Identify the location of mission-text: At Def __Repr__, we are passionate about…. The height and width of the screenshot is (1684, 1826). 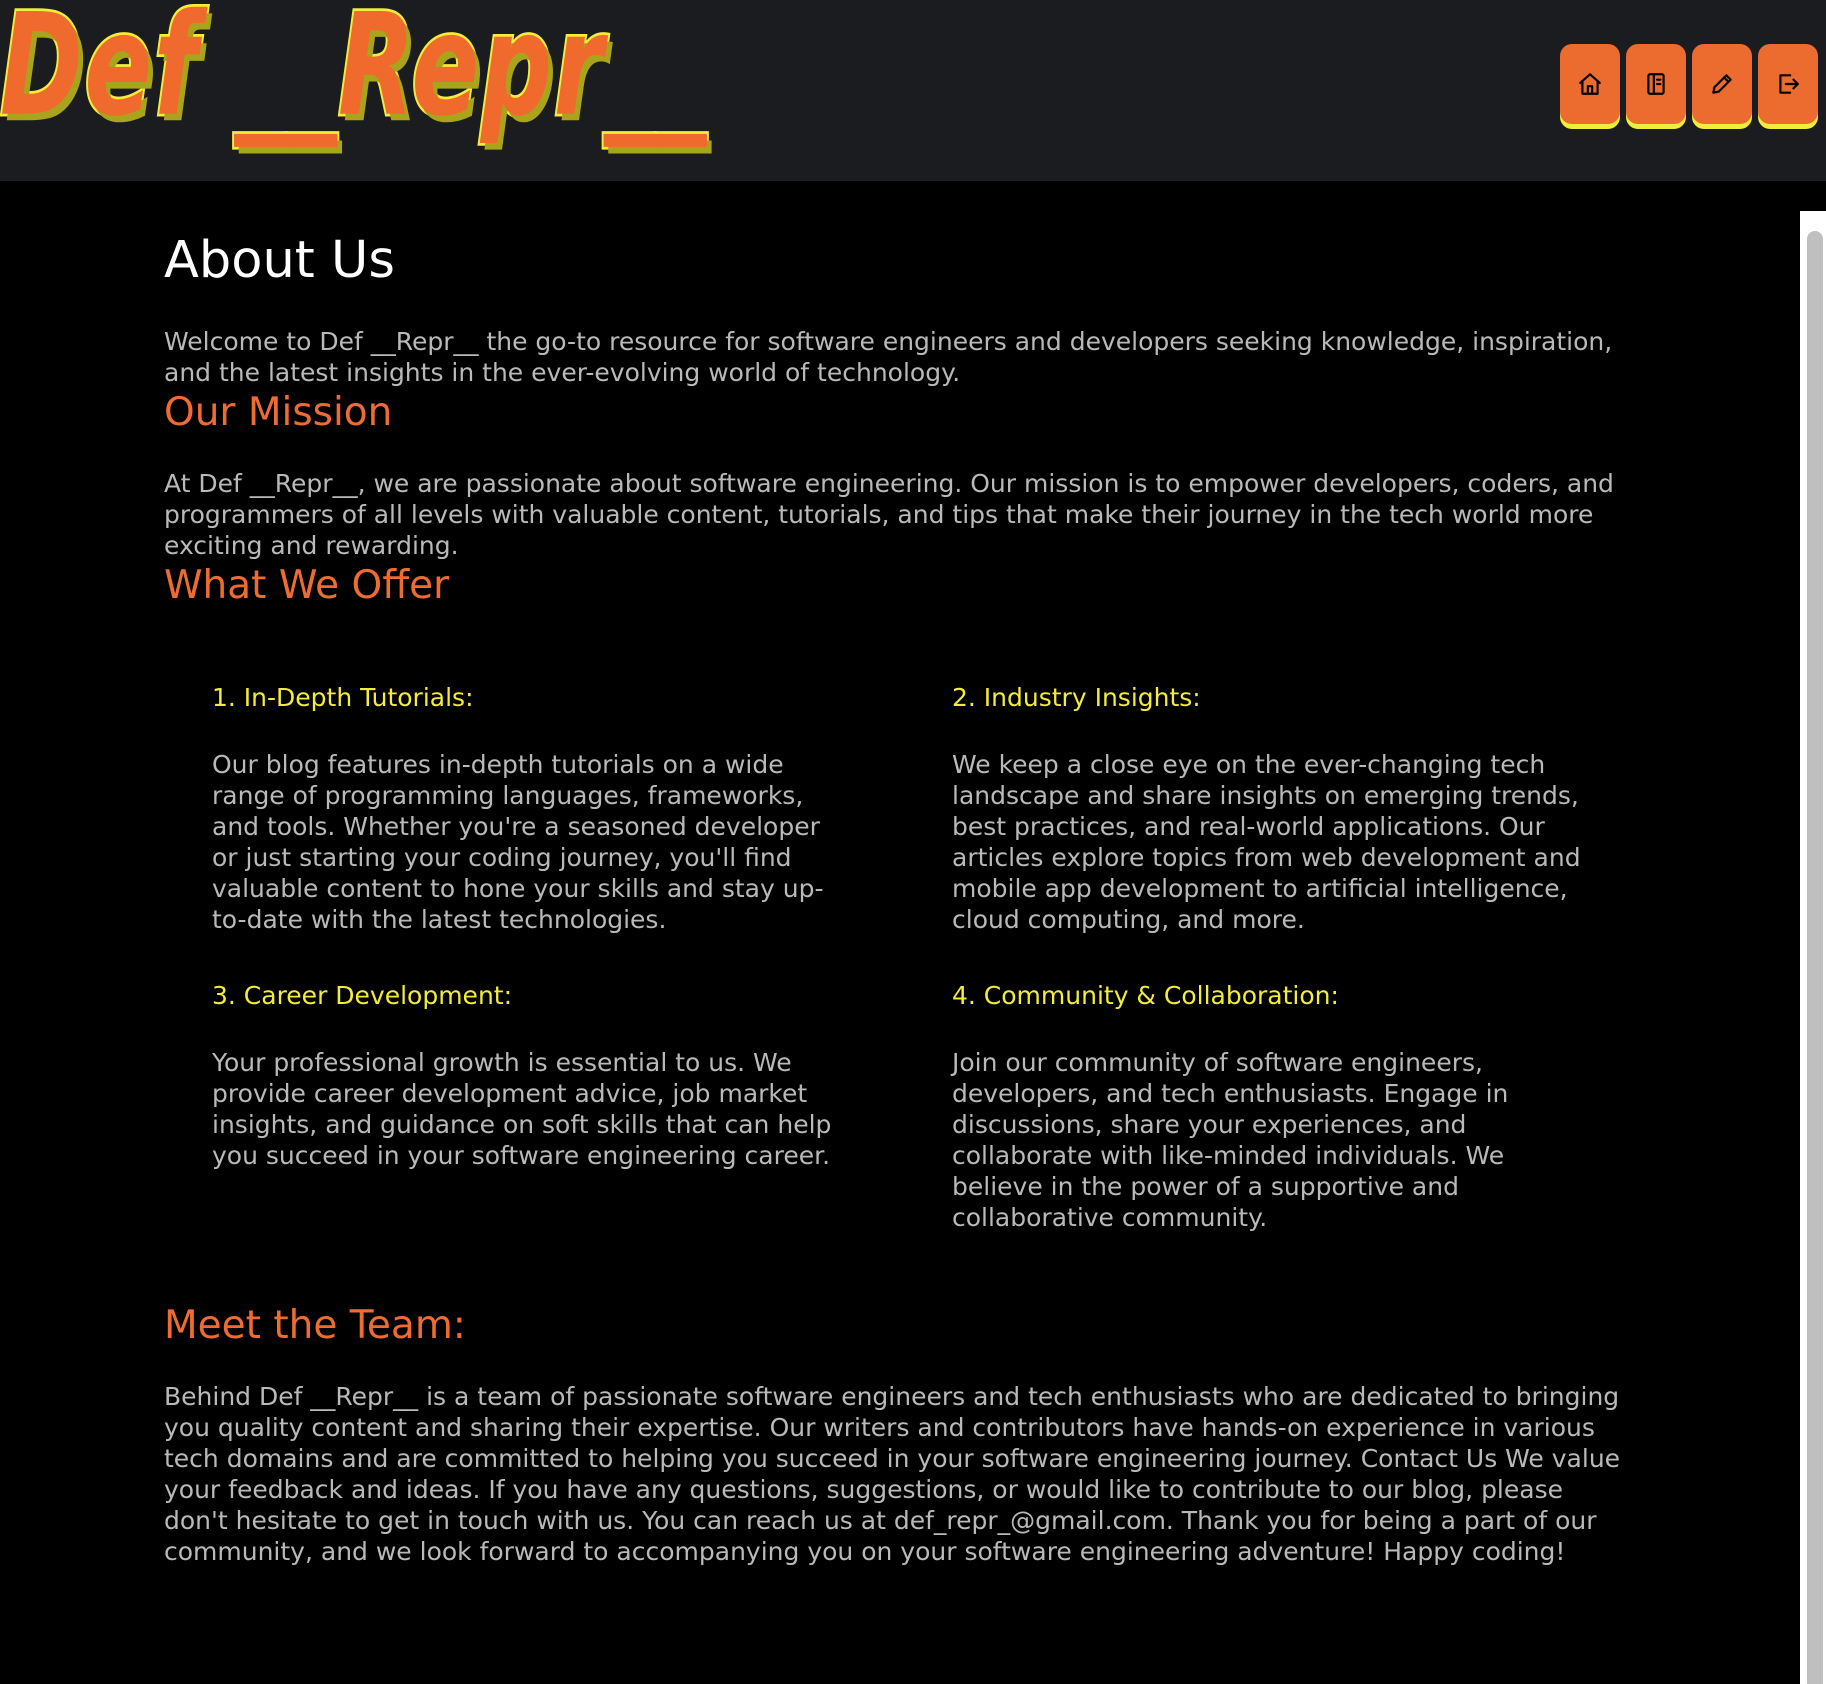
(889, 514).